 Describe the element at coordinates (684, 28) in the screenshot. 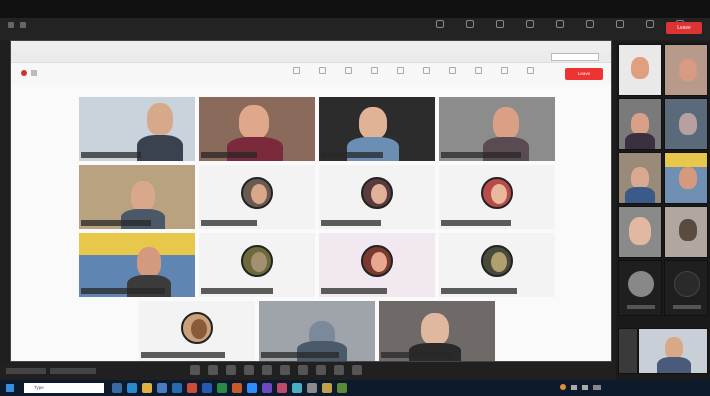

I see `leave-button: Leave` at that location.